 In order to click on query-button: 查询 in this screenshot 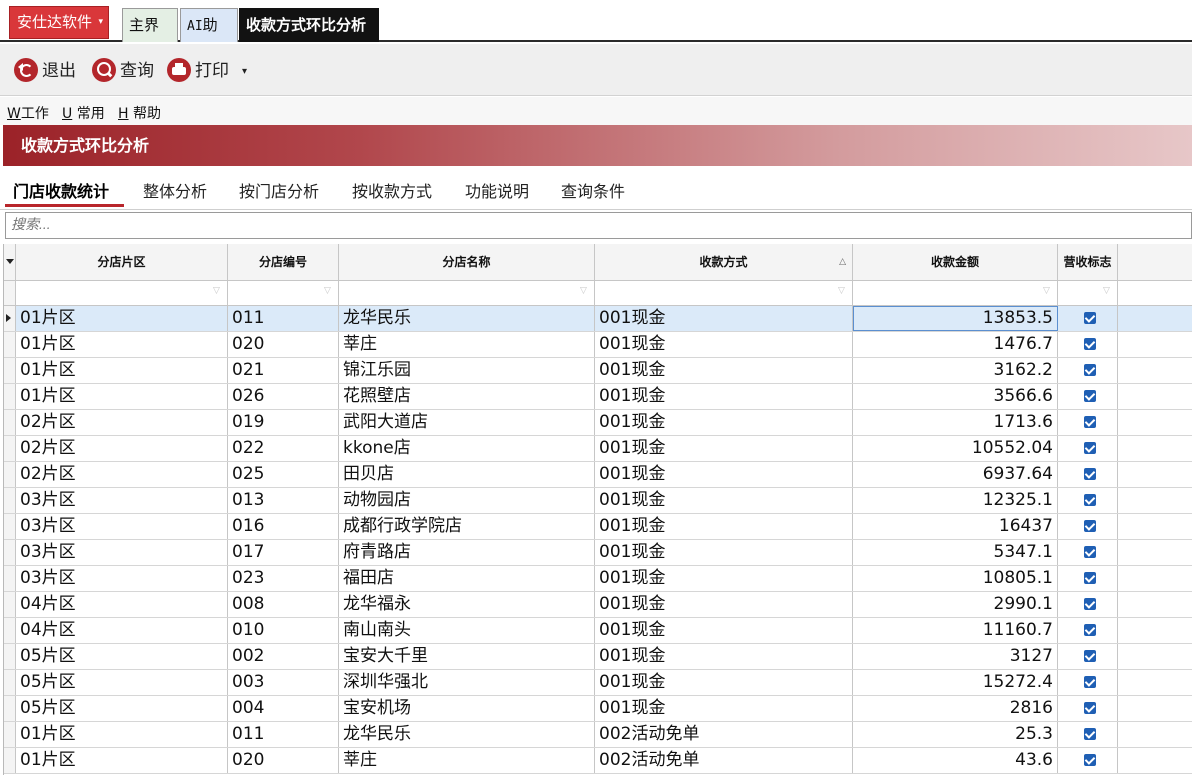, I will do `click(123, 71)`.